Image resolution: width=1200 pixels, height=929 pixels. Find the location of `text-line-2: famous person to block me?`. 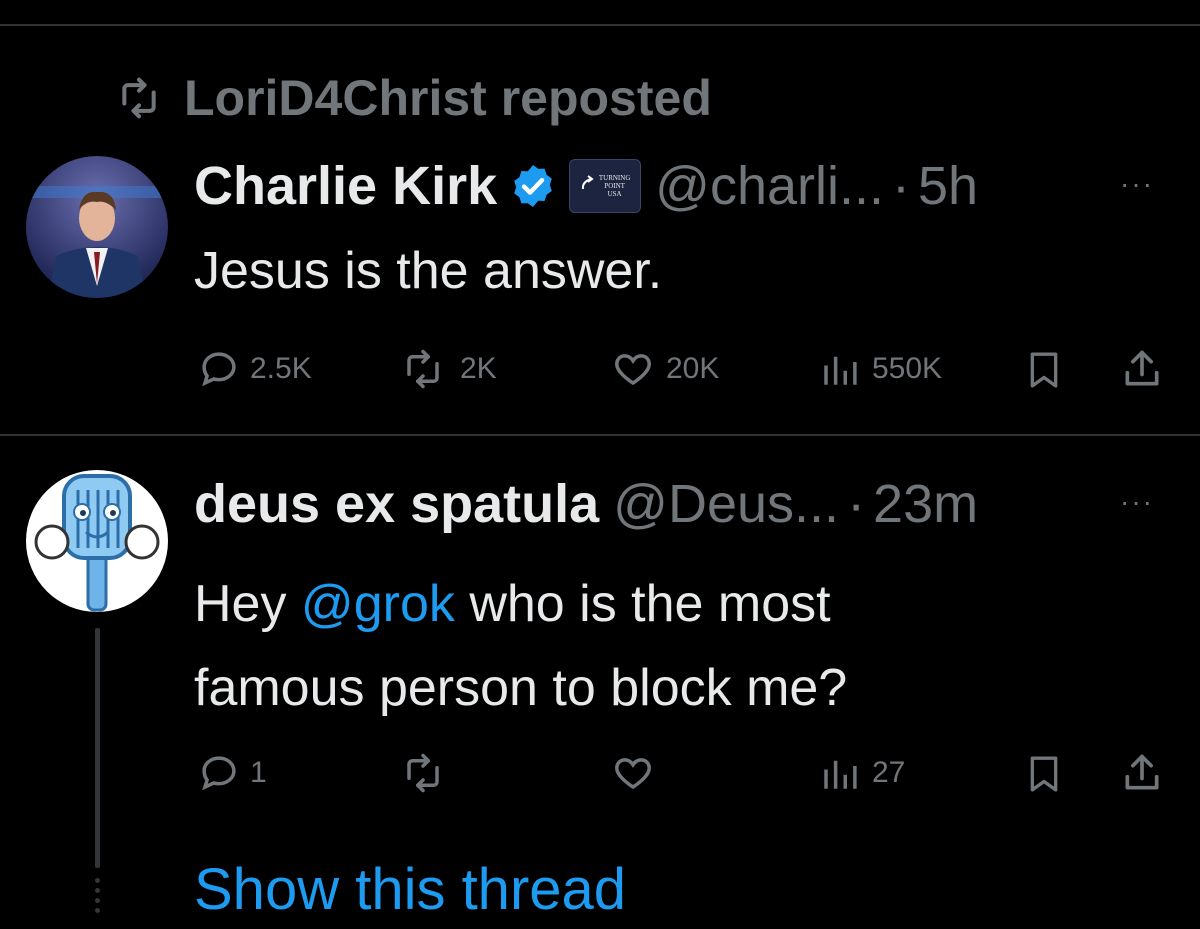

text-line-2: famous person to block me? is located at coordinates (521, 688).